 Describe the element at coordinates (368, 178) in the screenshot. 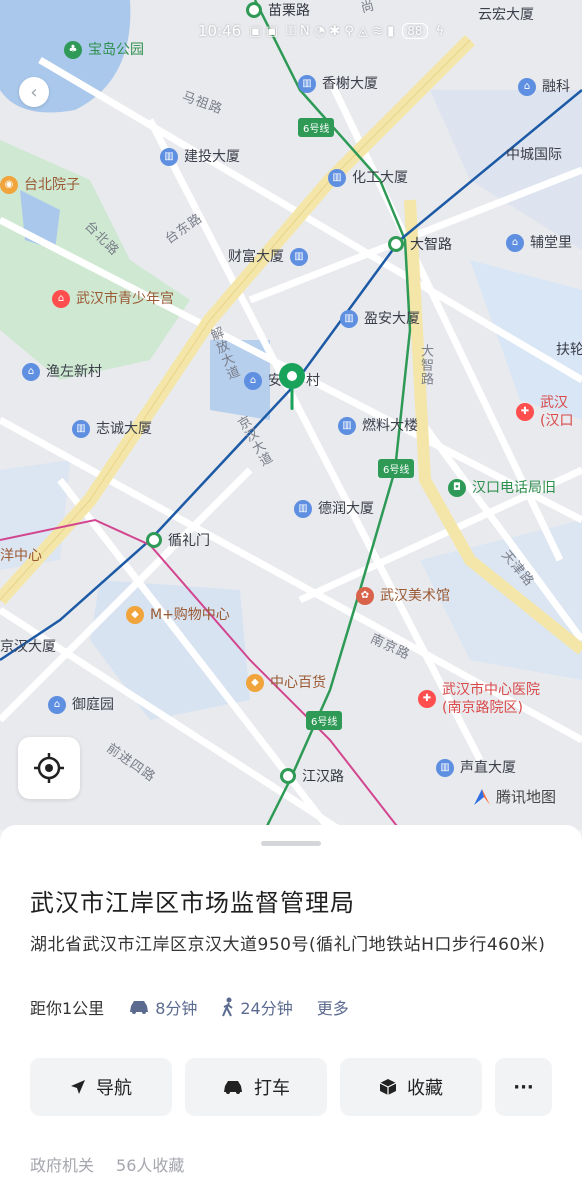

I see `poi-huagong: ▥ 化工大厦` at that location.